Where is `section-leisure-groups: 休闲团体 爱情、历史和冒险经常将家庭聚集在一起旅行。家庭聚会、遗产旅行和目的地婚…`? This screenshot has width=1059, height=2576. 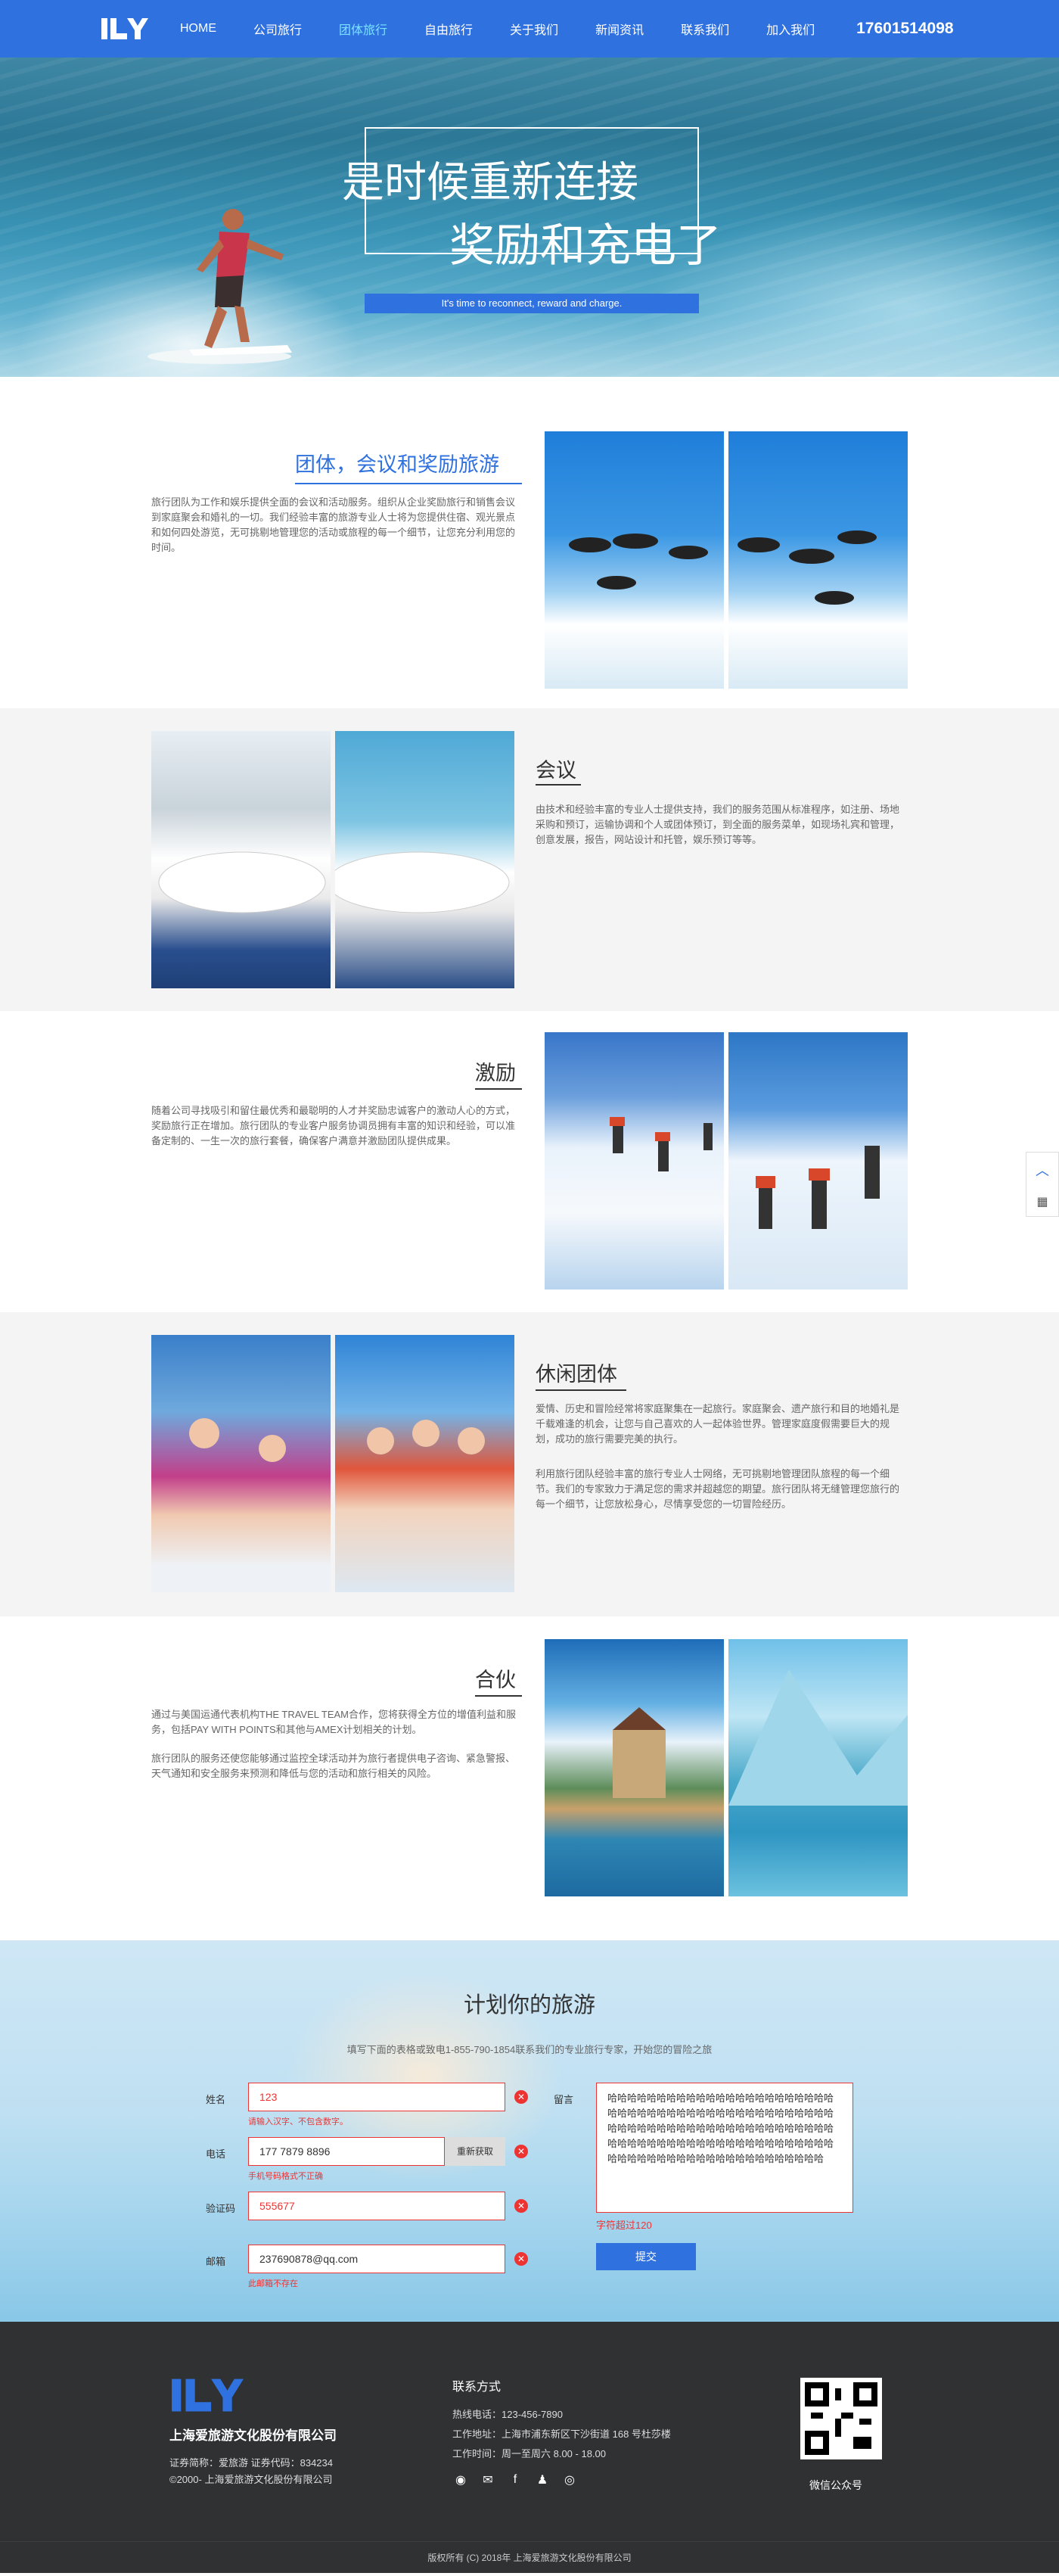 section-leisure-groups: 休闲团体 爱情、历史和冒险经常将家庭聚集在一起旅行。家庭聚会、遗产旅行和目的地婚… is located at coordinates (529, 1464).